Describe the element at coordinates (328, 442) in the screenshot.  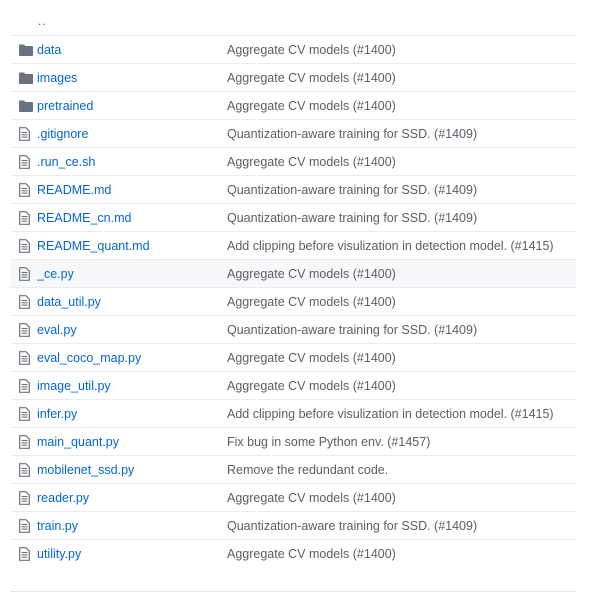
I see `commit-message-link: Fix bug in some Python env. (#1457)` at that location.